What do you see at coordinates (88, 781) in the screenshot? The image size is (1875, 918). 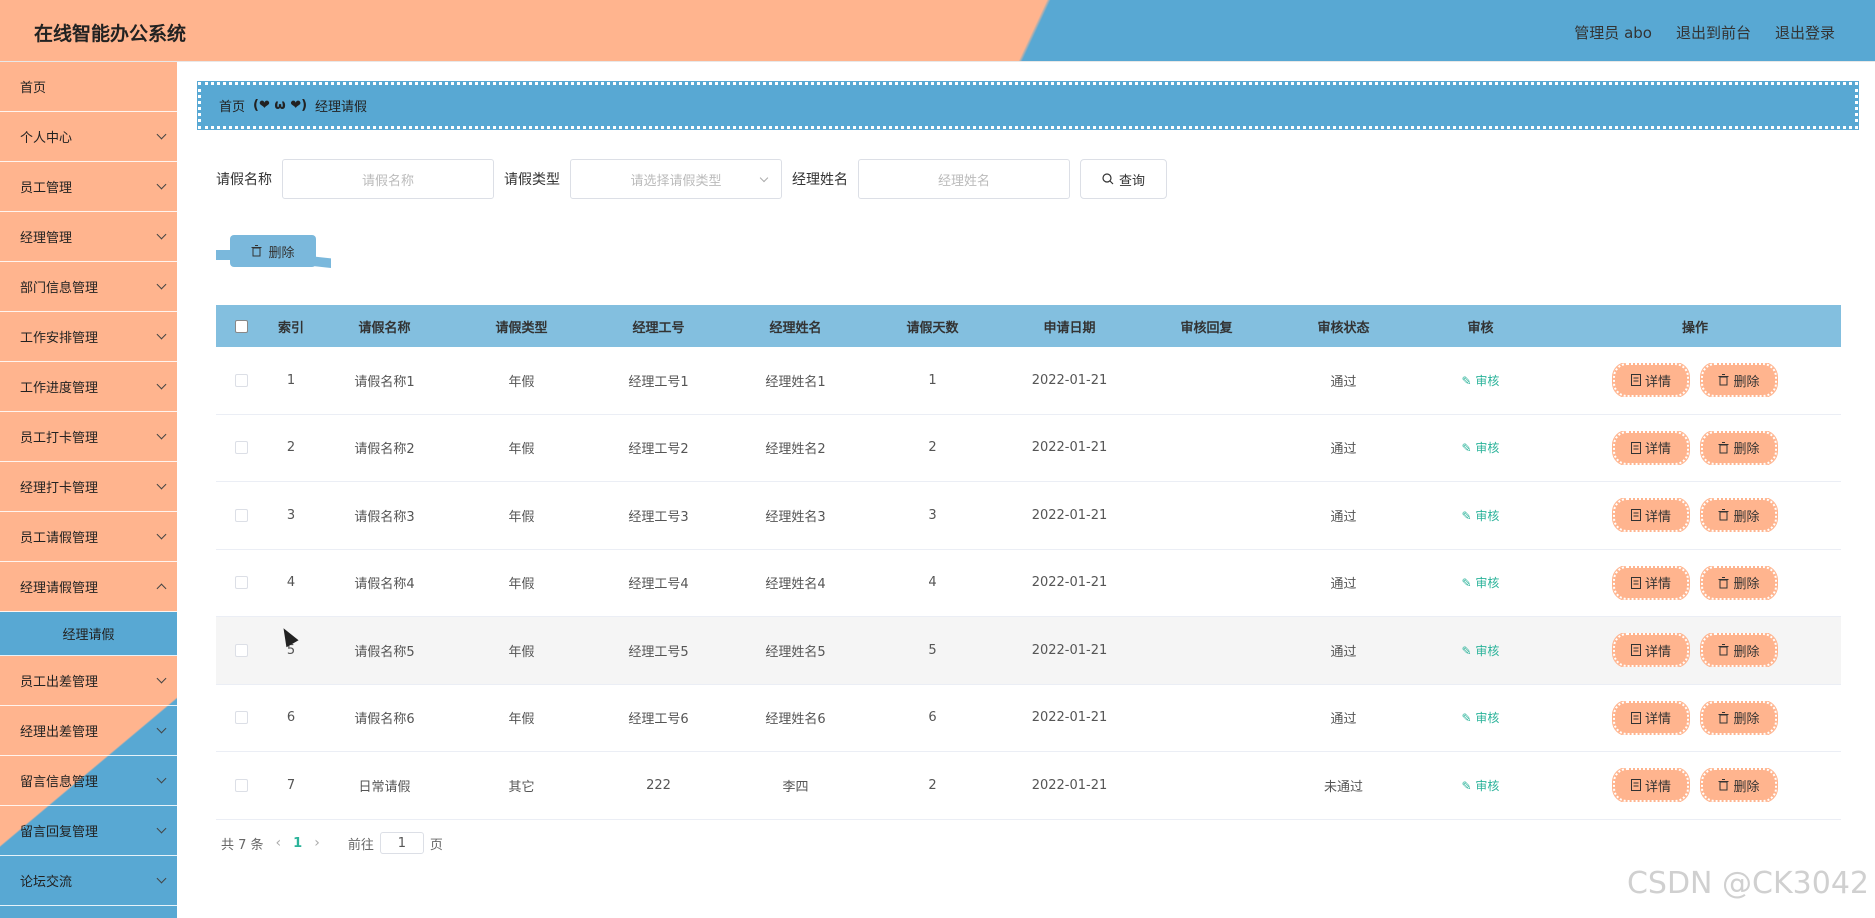 I see `sidebar-item: 留言信息管理` at bounding box center [88, 781].